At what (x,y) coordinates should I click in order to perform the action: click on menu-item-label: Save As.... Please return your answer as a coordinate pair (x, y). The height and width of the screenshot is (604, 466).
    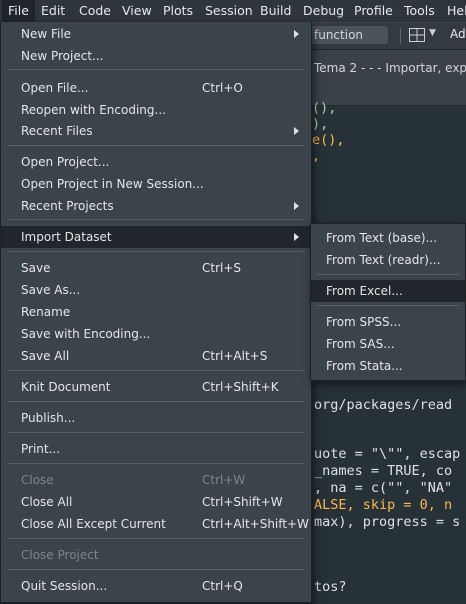
    Looking at the image, I should click on (51, 290).